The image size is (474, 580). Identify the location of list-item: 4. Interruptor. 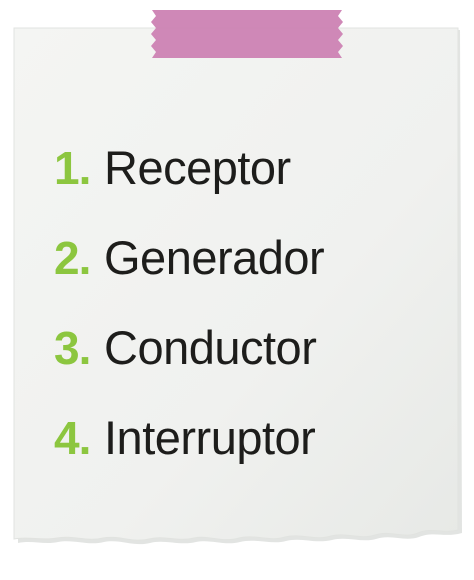
(189, 455).